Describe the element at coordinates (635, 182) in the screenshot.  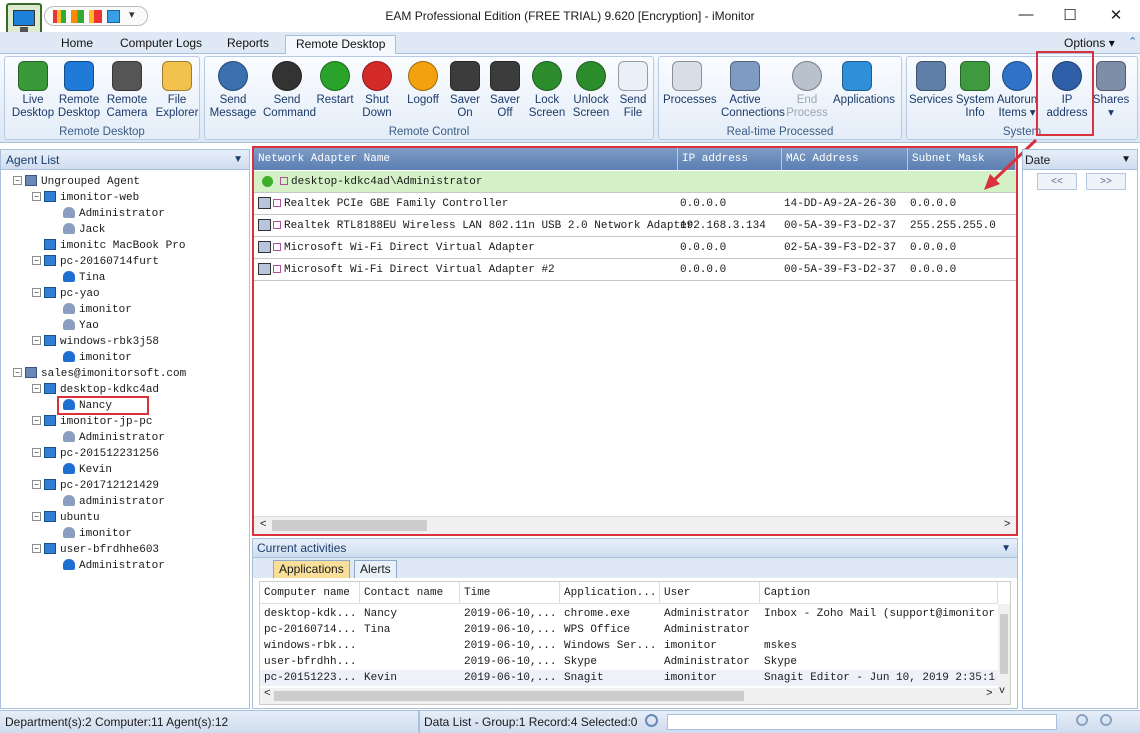
I see `group-row: desktop-kdkc4ad\Administrator` at that location.